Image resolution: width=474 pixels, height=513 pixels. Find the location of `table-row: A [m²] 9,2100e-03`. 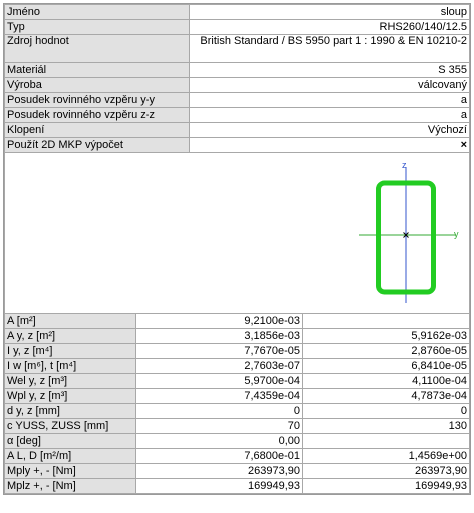

table-row: A [m²] 9,2100e-03 is located at coordinates (237, 321).